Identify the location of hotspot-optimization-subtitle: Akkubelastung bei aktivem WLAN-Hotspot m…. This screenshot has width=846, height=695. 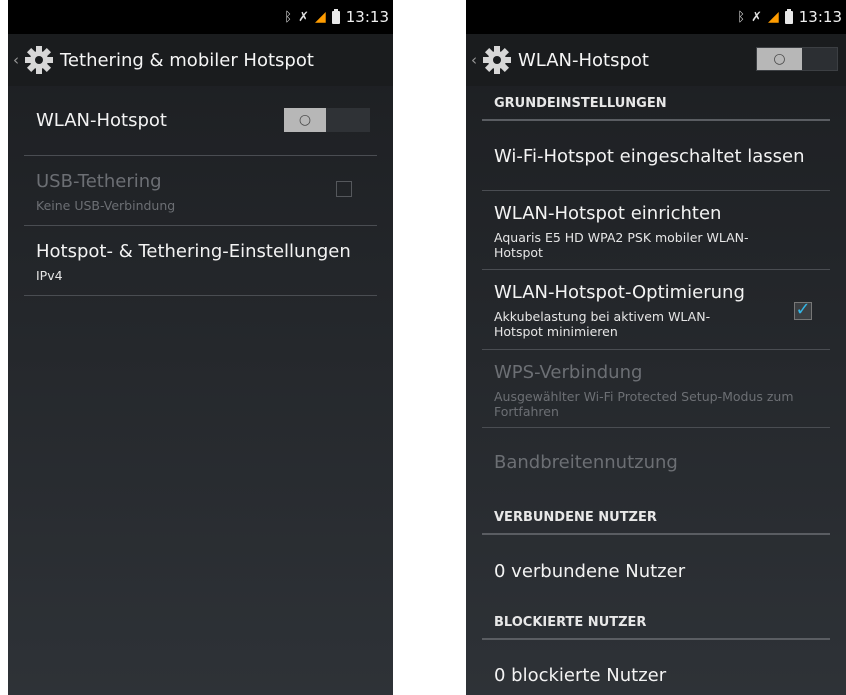
(602, 324).